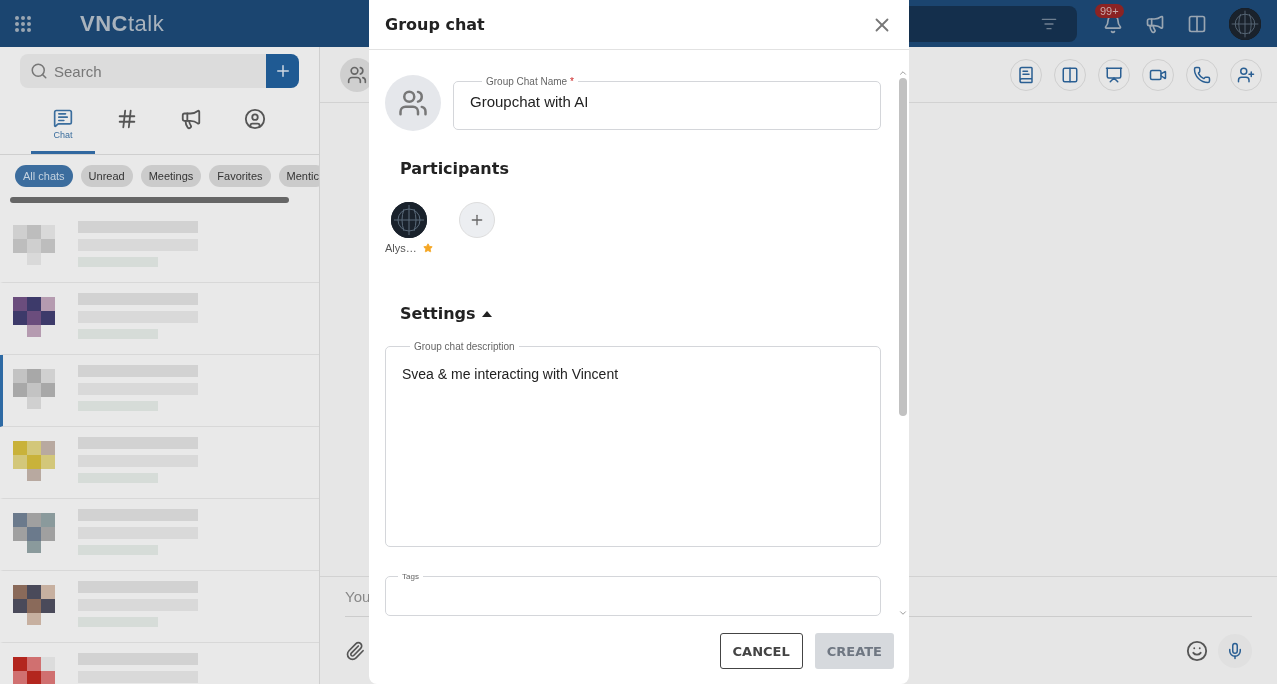 This screenshot has width=1277, height=684. Describe the element at coordinates (435, 24) in the screenshot. I see `dialog-title: Group chat` at that location.